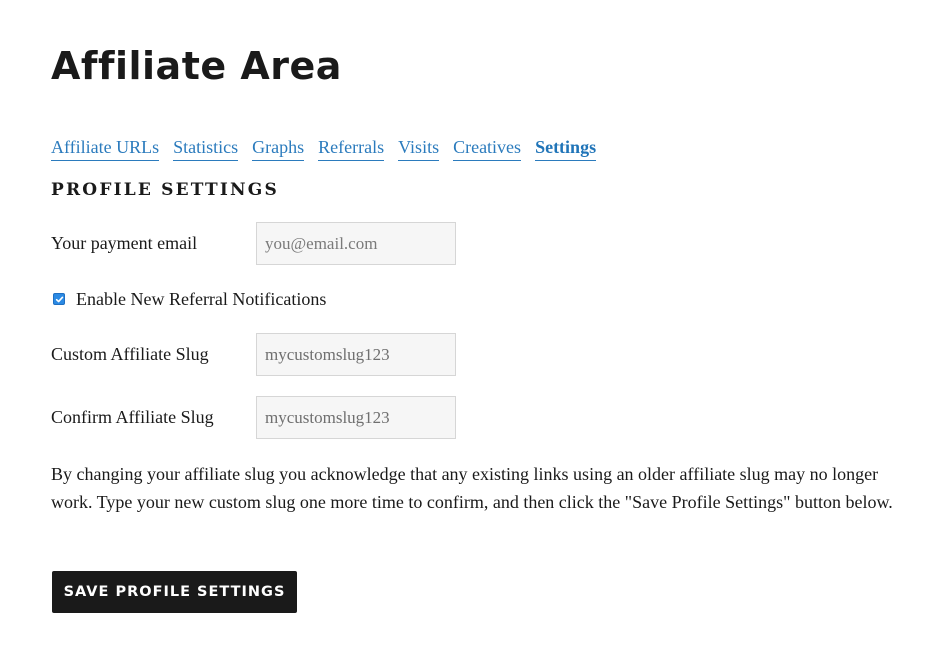 Image resolution: width=938 pixels, height=663 pixels. Describe the element at coordinates (351, 147) in the screenshot. I see `tab-referrals: Referrals` at that location.